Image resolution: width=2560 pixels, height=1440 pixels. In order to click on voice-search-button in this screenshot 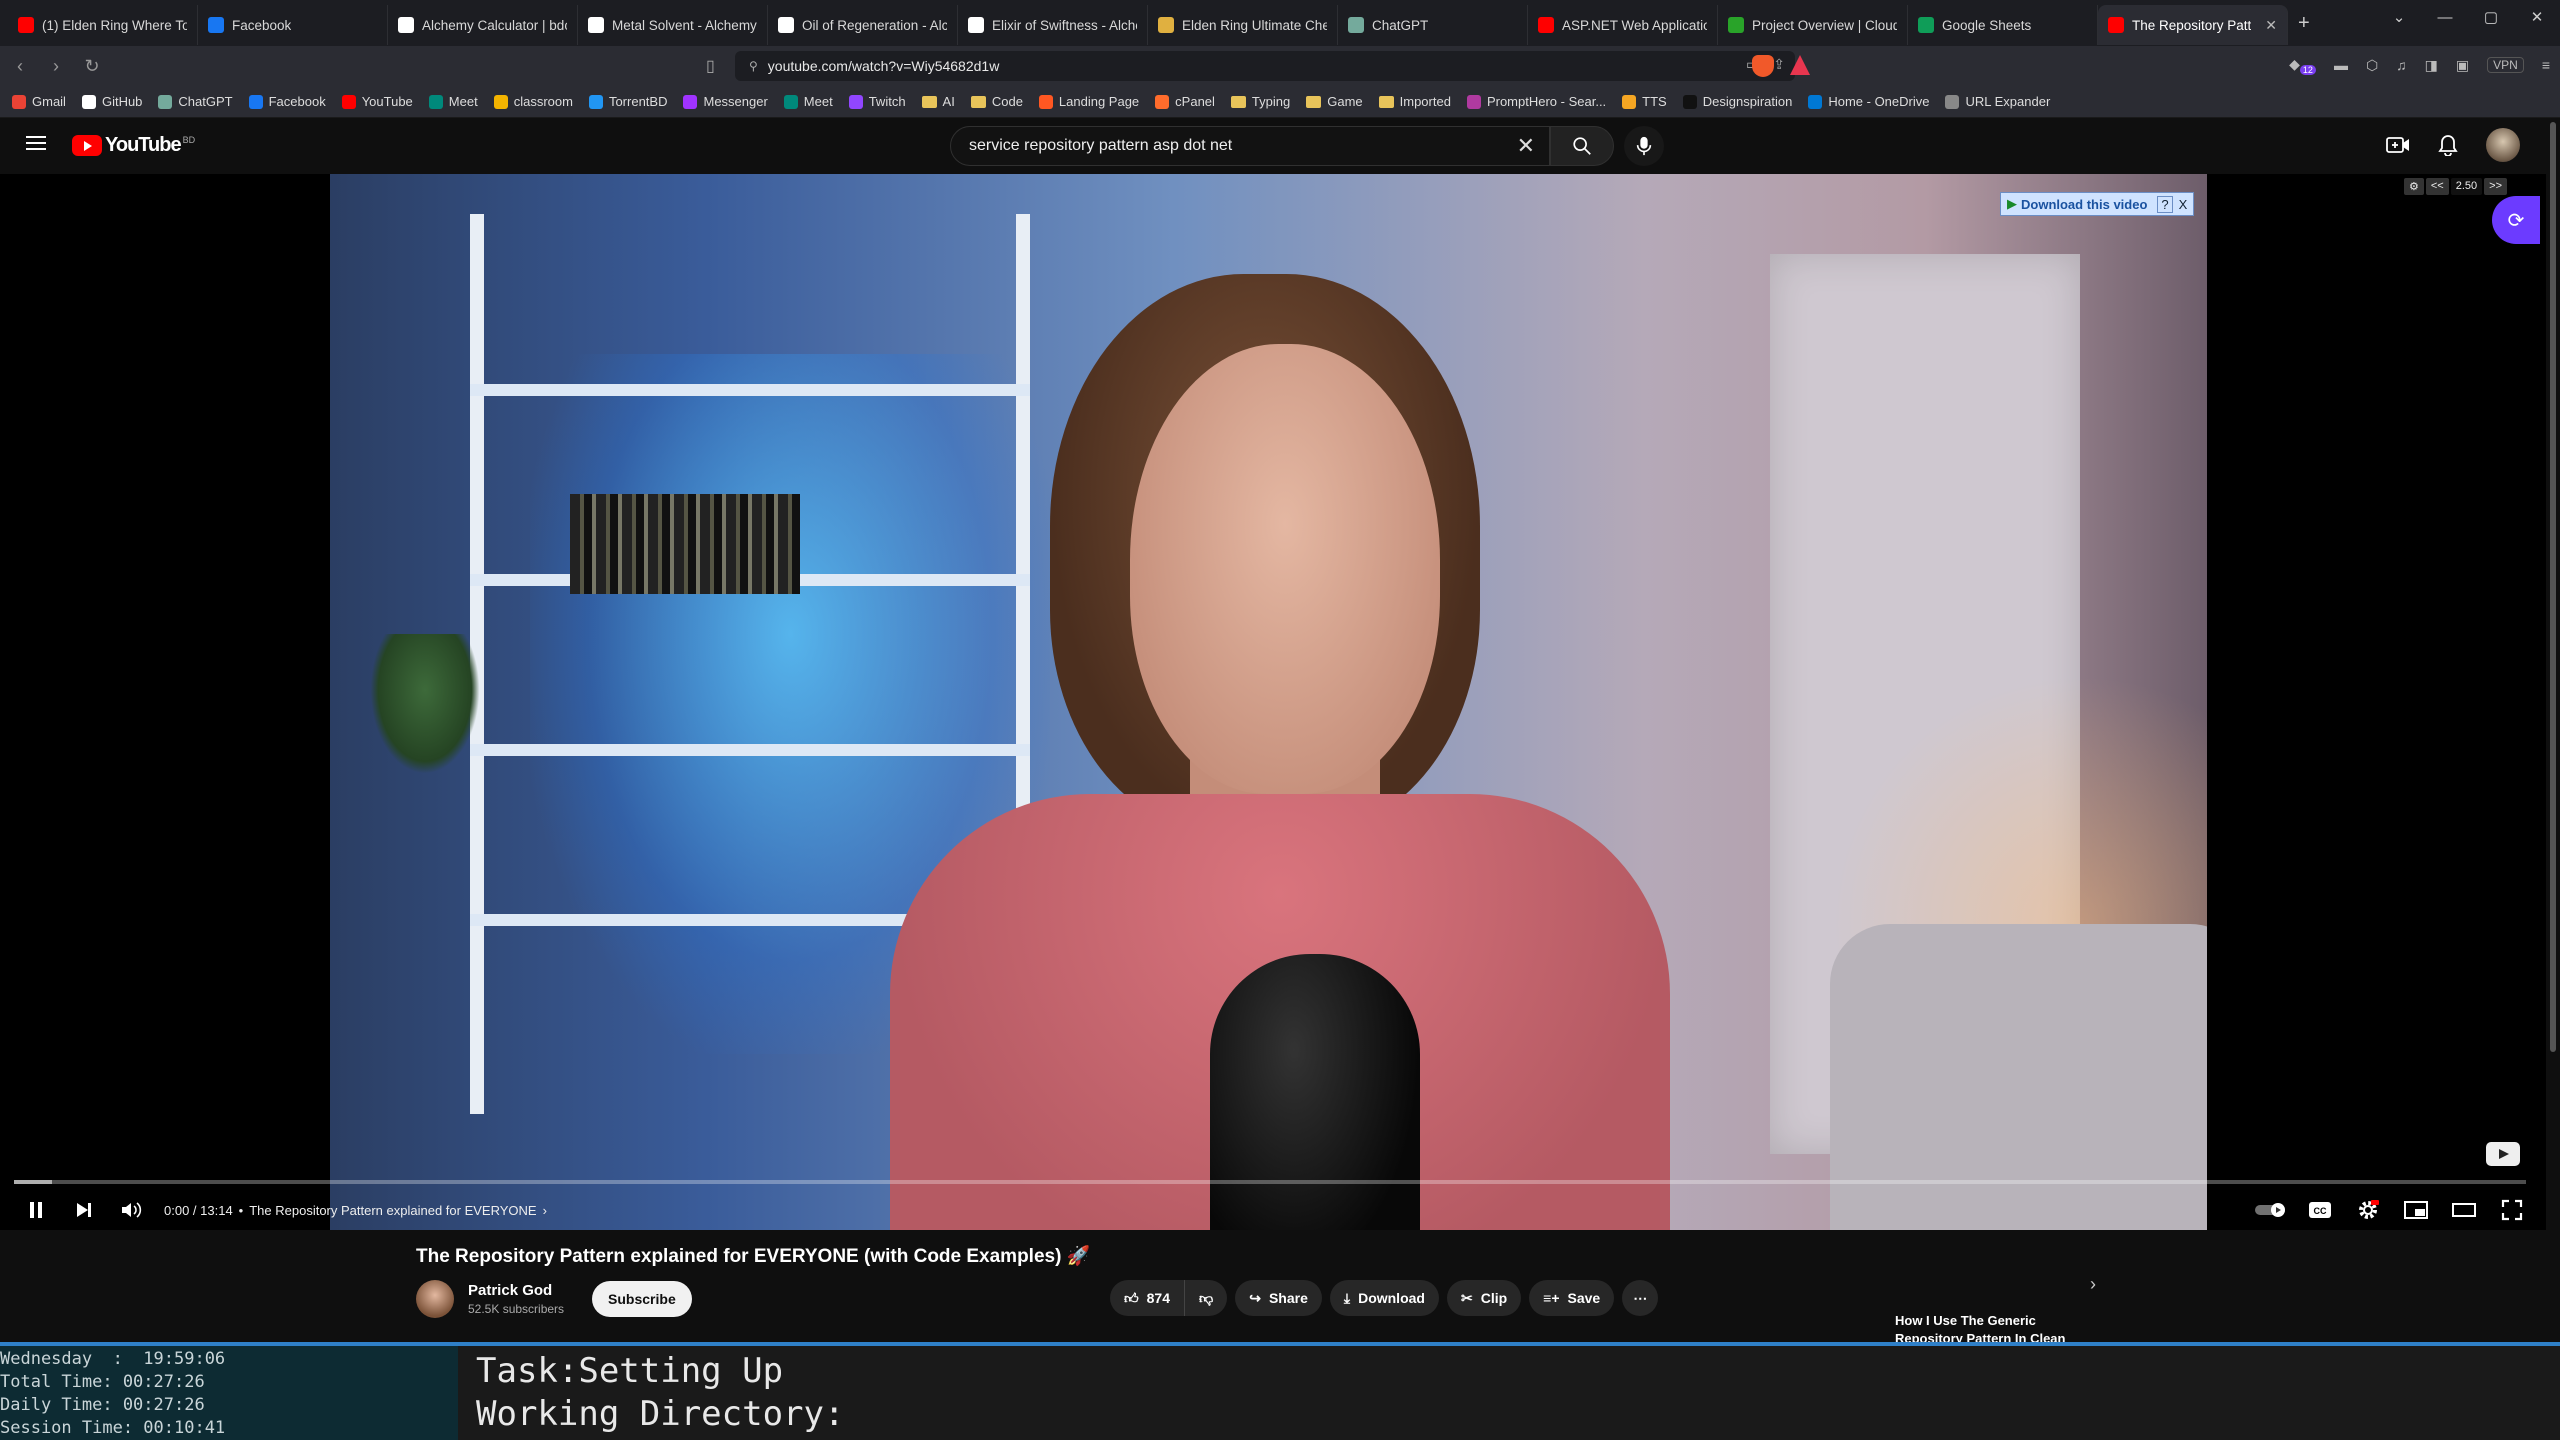, I will do `click(1644, 146)`.